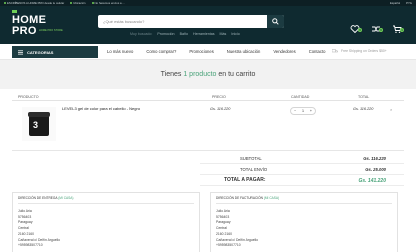 This screenshot has width=416, height=252. Describe the element at coordinates (317, 51) in the screenshot. I see `nav-link-contact: Contacto` at that location.